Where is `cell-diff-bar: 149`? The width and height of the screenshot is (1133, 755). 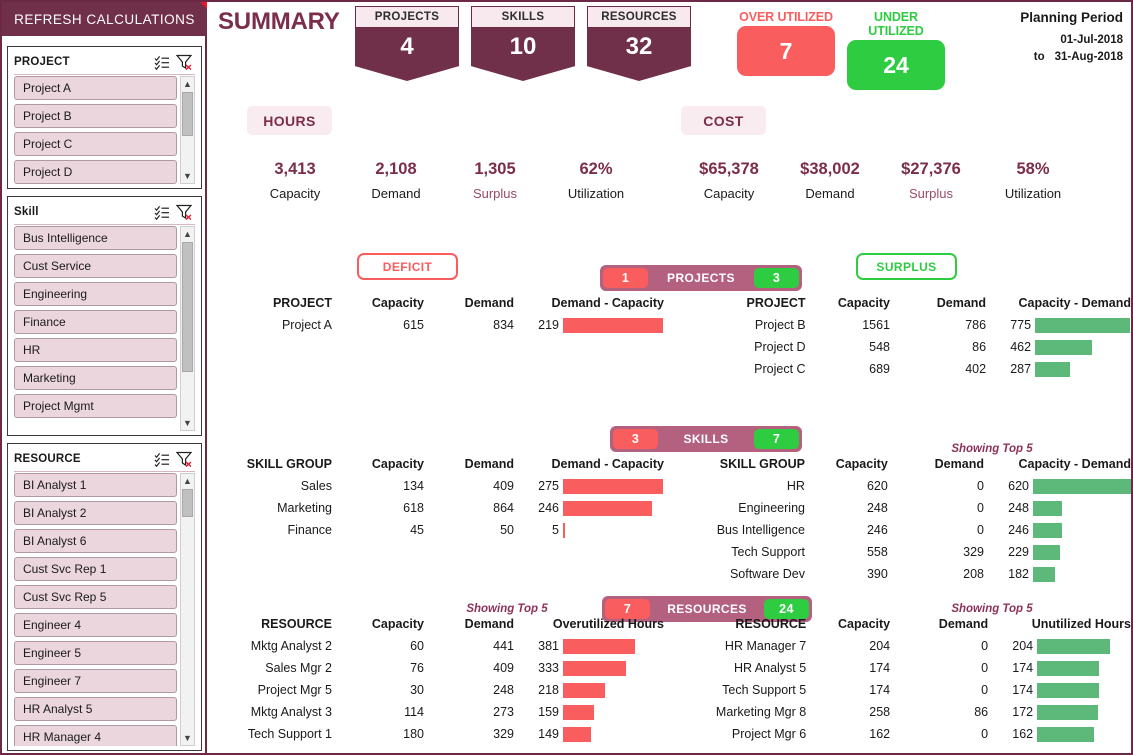 cell-diff-bar: 149 is located at coordinates (589, 734).